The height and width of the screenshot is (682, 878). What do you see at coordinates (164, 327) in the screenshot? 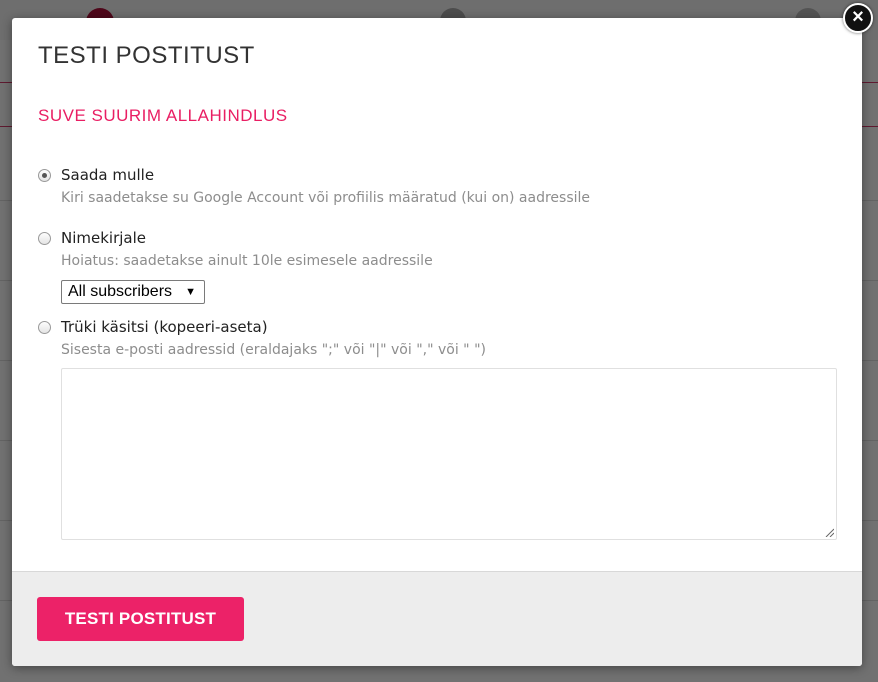
I see `option-label: Trüki käsitsi (kopeeri-aseta)` at bounding box center [164, 327].